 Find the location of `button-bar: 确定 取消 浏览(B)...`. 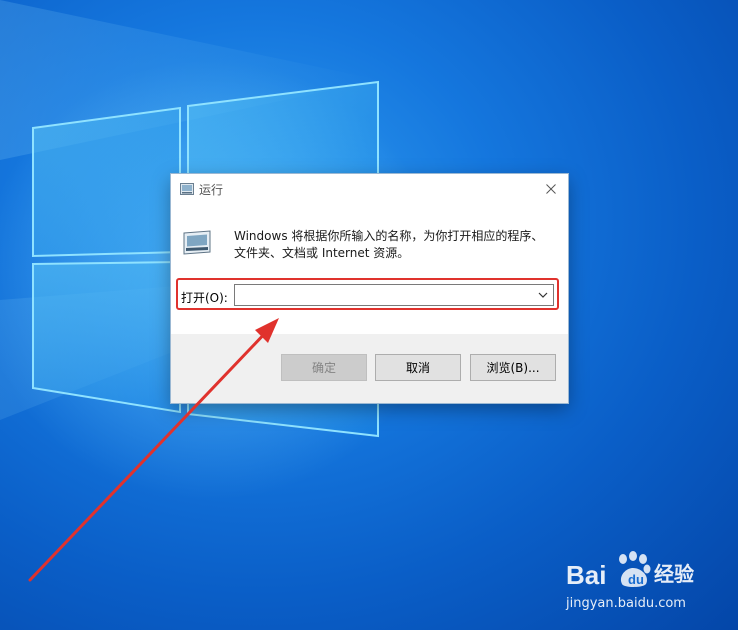

button-bar: 确定 取消 浏览(B)... is located at coordinates (369, 368).